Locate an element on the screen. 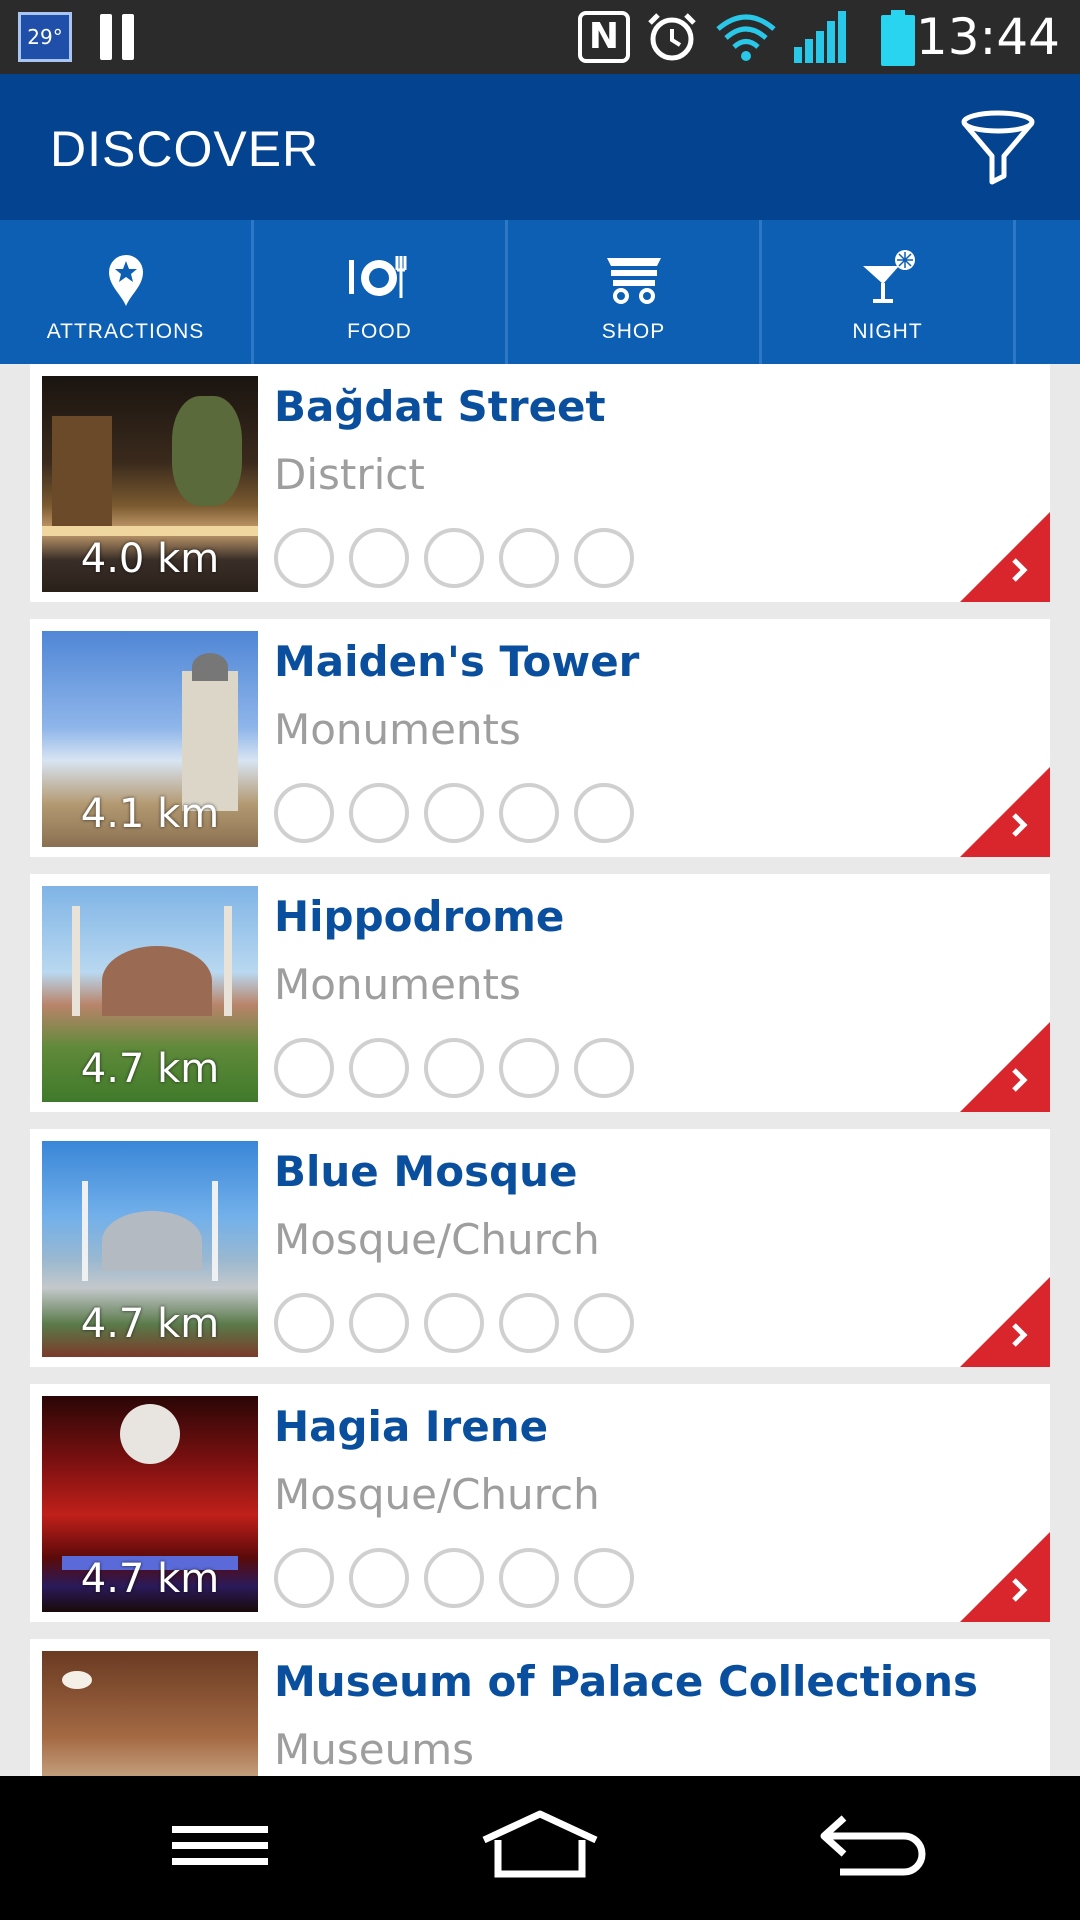 This screenshot has height=1920, width=1080. app-bar: DISCOVER is located at coordinates (540, 147).